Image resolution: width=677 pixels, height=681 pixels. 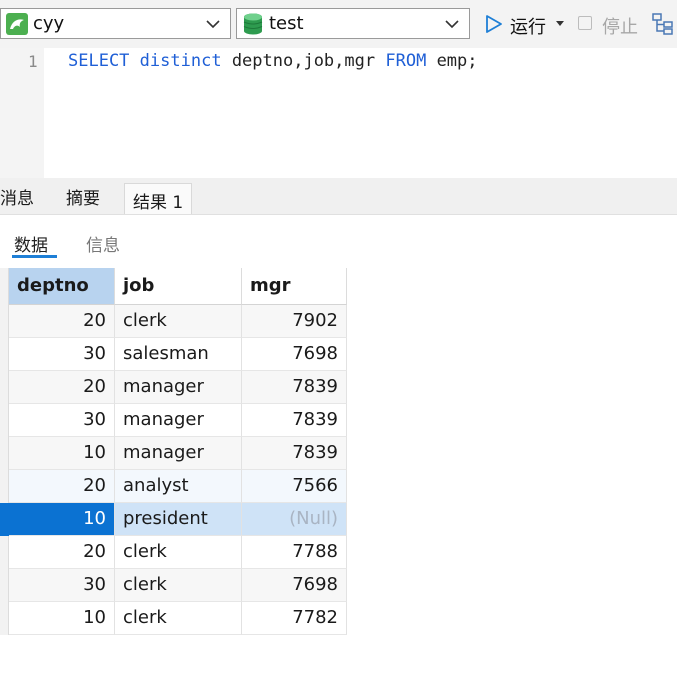 I want to click on result-tab-bar: 消息 摘要 结果 1, so click(x=338, y=196).